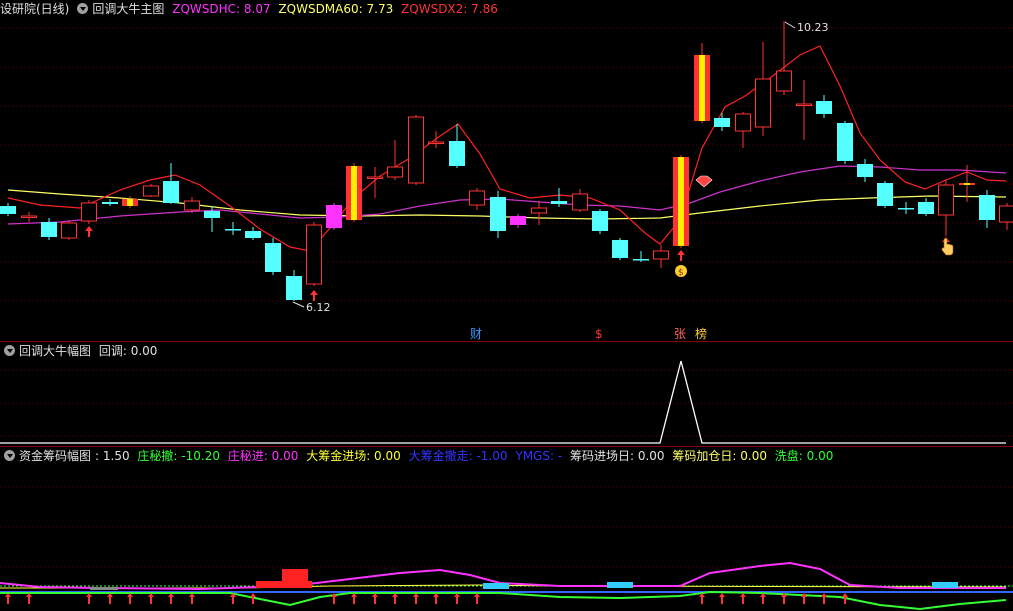 The width and height of the screenshot is (1013, 611). What do you see at coordinates (318, 307) in the screenshot?
I see `low-price-label: 6.12` at bounding box center [318, 307].